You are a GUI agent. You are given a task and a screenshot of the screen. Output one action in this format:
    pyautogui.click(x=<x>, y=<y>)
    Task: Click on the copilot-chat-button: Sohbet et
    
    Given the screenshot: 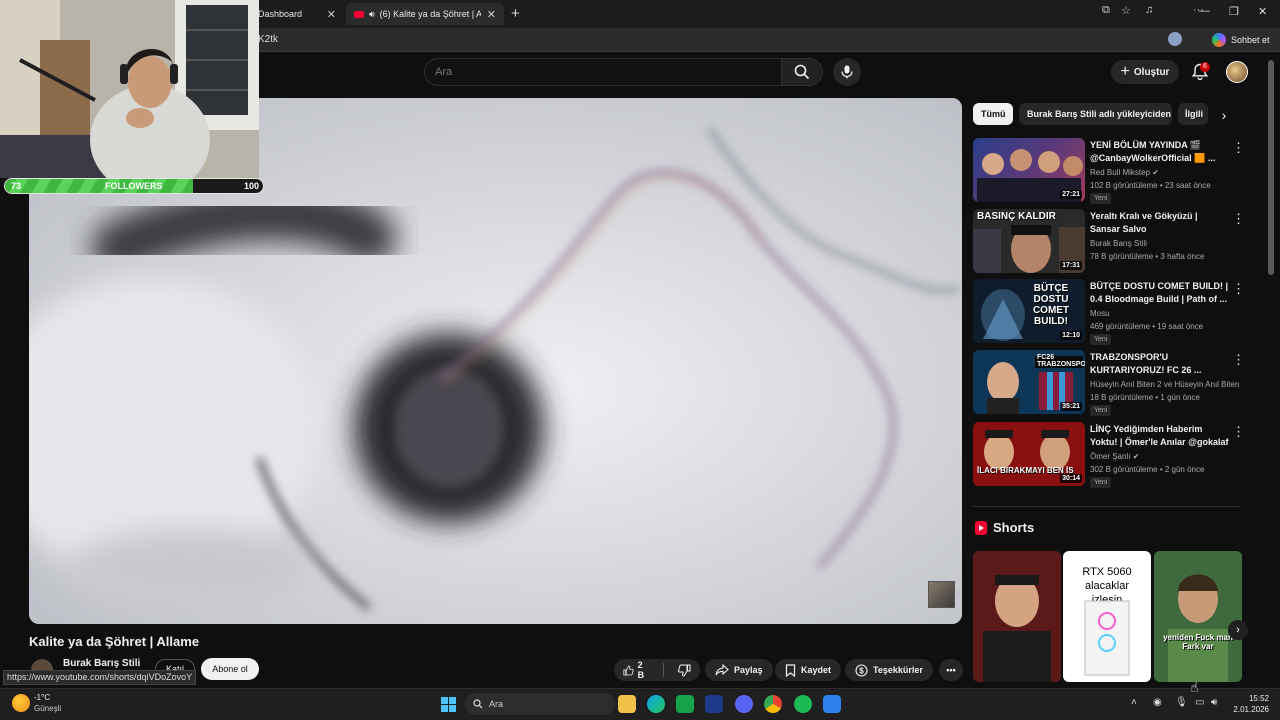 What is the action you would take?
    pyautogui.click(x=1241, y=39)
    